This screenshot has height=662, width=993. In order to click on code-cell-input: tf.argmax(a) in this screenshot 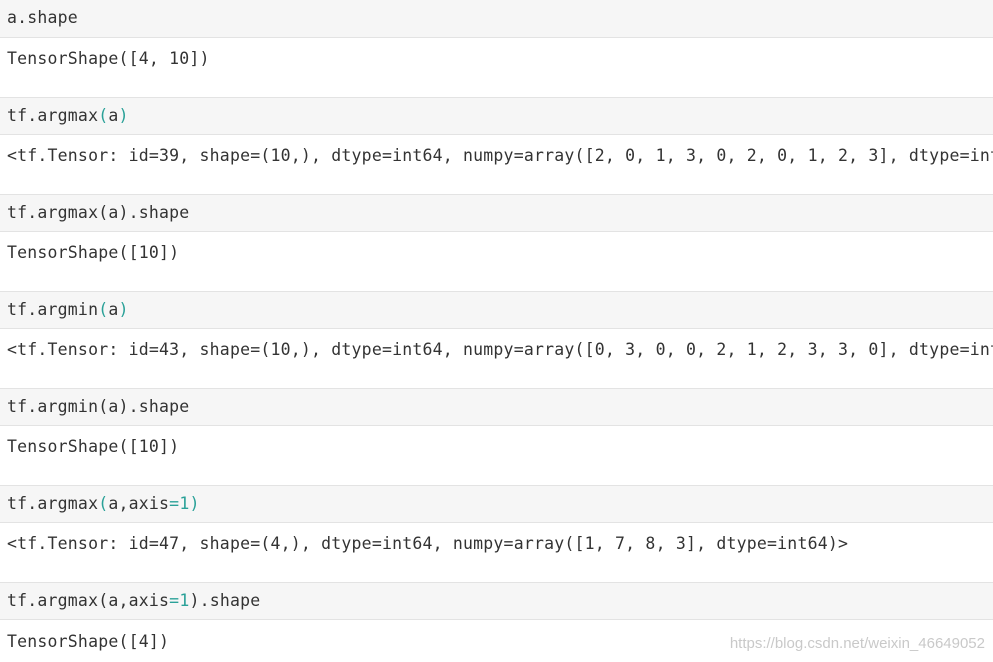, I will do `click(496, 116)`.